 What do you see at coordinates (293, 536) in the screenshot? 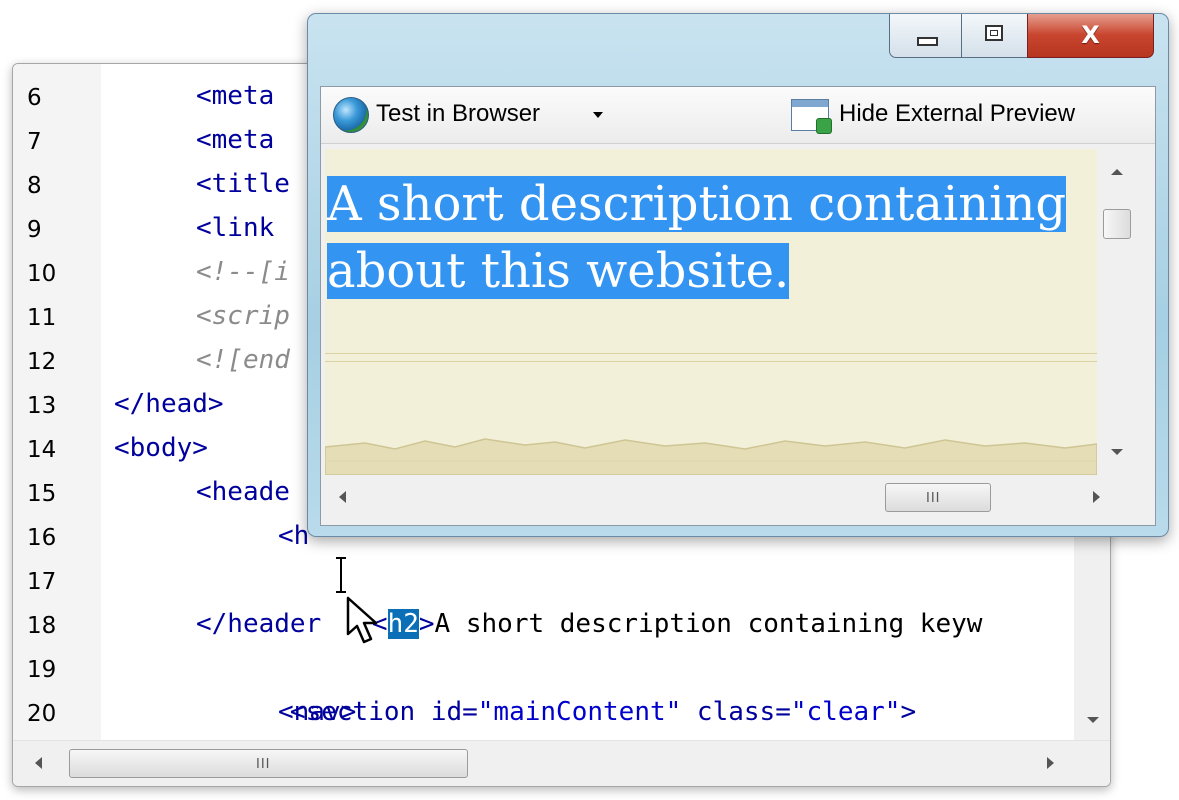
I see `code-line: <h` at bounding box center [293, 536].